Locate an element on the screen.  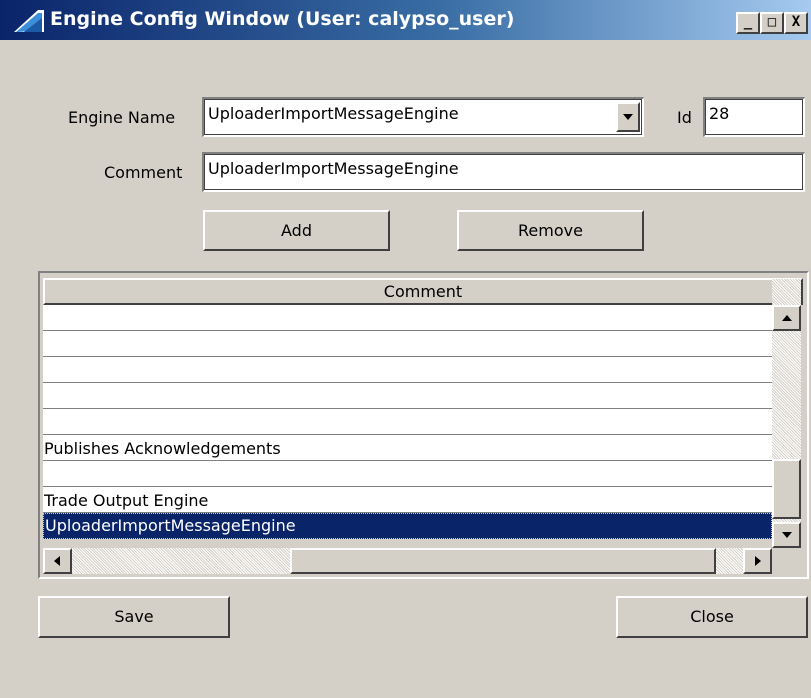
engine-name-combo: UploaderImportMessageEngine is located at coordinates (423, 117).